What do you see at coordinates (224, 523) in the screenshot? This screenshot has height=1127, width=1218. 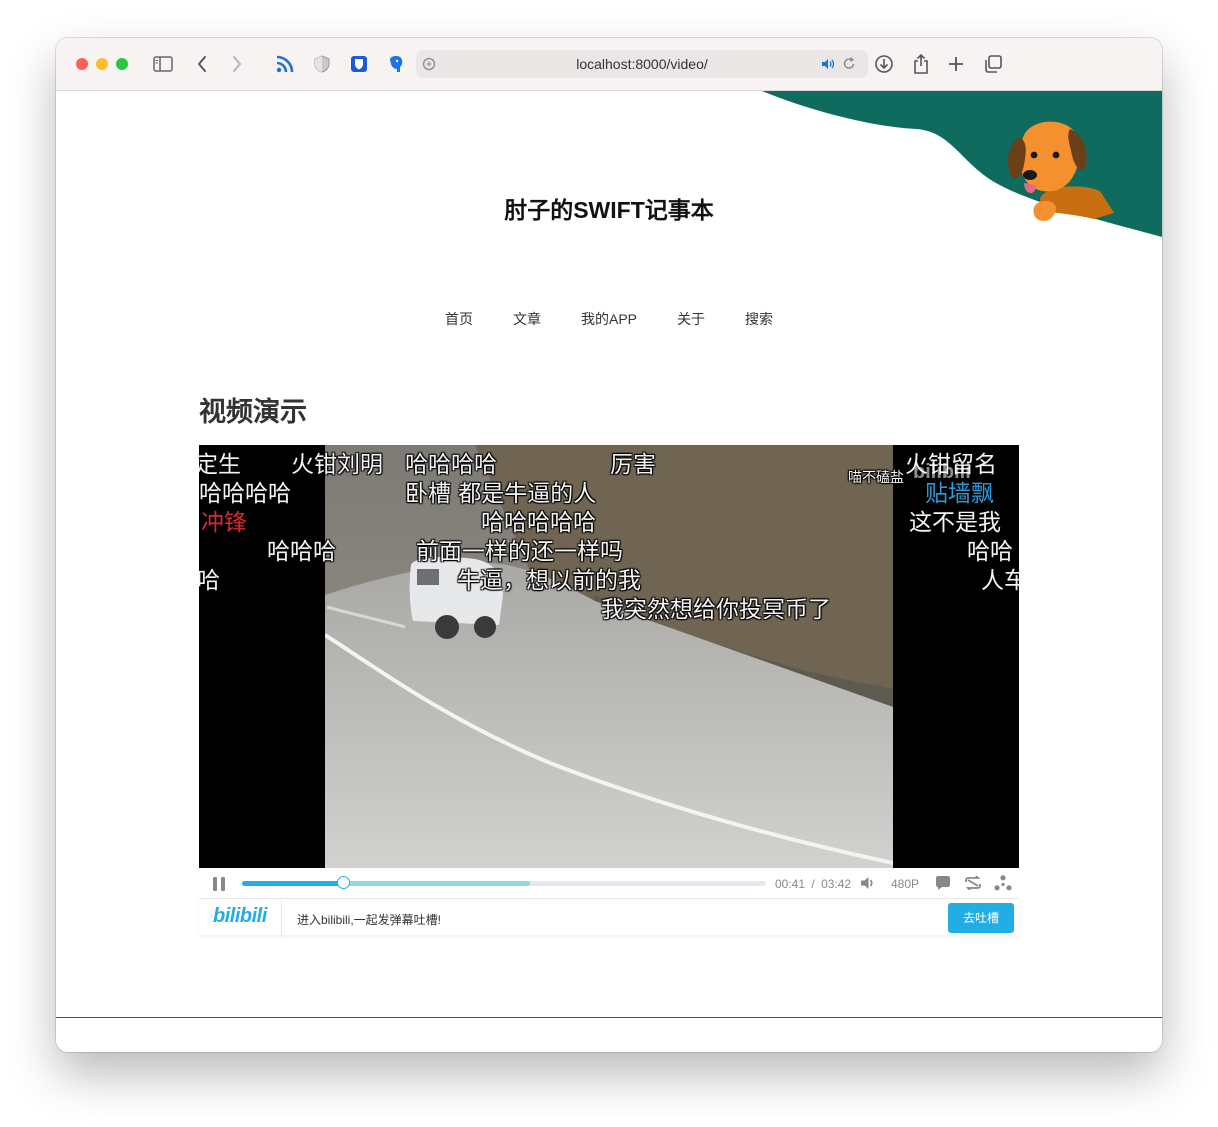 I see `danmaku-comment: 冲锋` at bounding box center [224, 523].